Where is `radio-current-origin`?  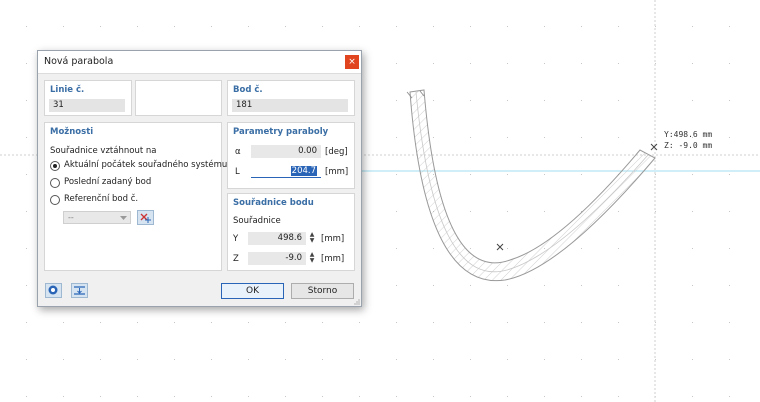
radio-current-origin is located at coordinates (55, 166).